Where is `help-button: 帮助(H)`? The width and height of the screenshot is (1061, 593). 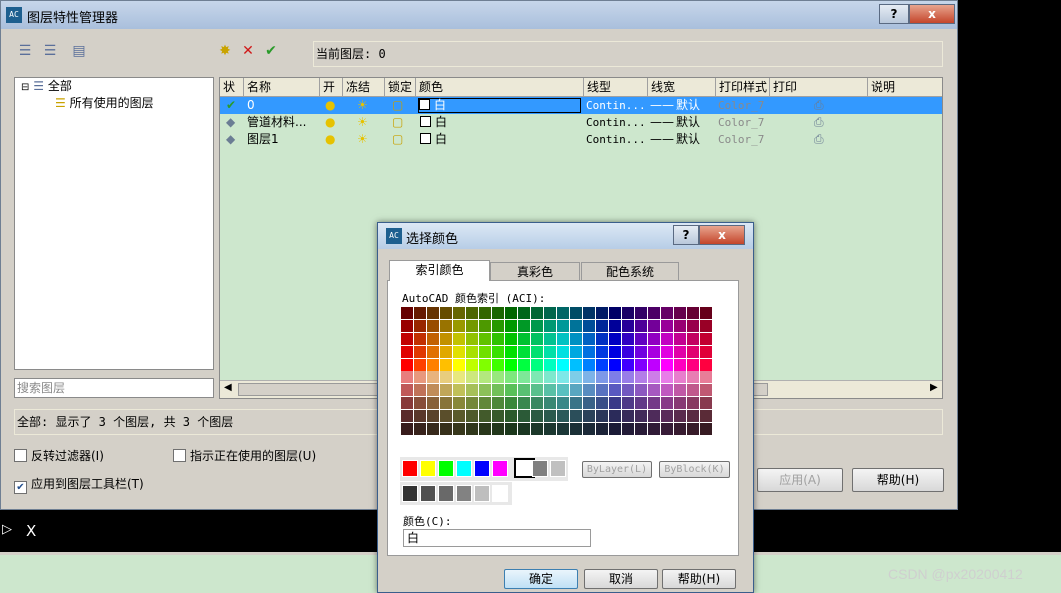
help-button: 帮助(H) is located at coordinates (898, 480).